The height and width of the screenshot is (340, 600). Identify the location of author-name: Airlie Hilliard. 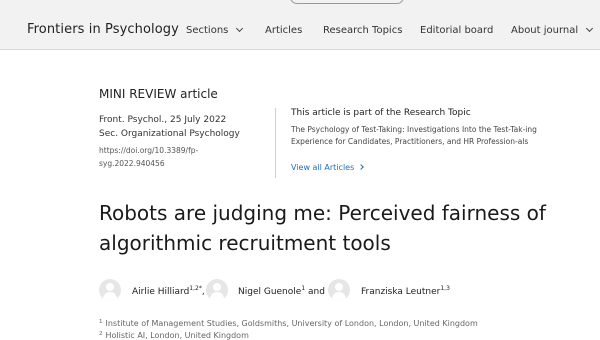
(161, 292).